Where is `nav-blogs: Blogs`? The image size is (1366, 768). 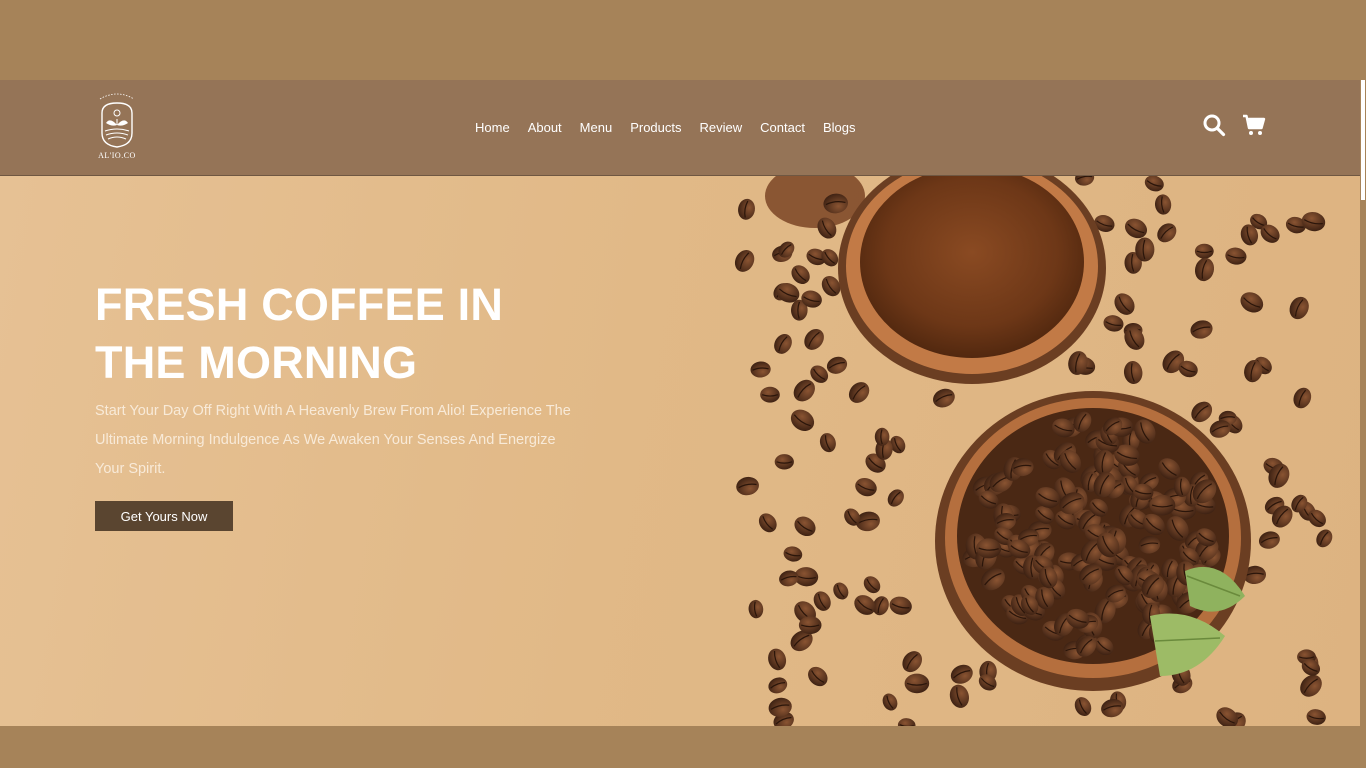 nav-blogs: Blogs is located at coordinates (839, 128).